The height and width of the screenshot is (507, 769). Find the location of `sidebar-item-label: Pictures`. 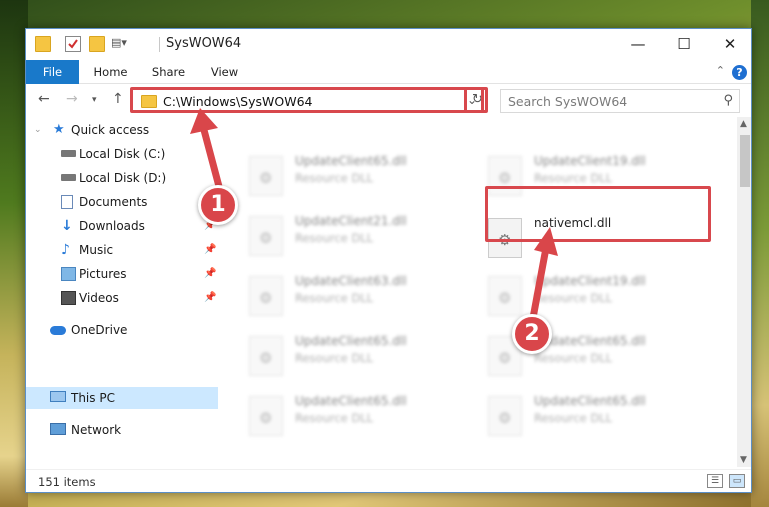

sidebar-item-label: Pictures is located at coordinates (103, 274).